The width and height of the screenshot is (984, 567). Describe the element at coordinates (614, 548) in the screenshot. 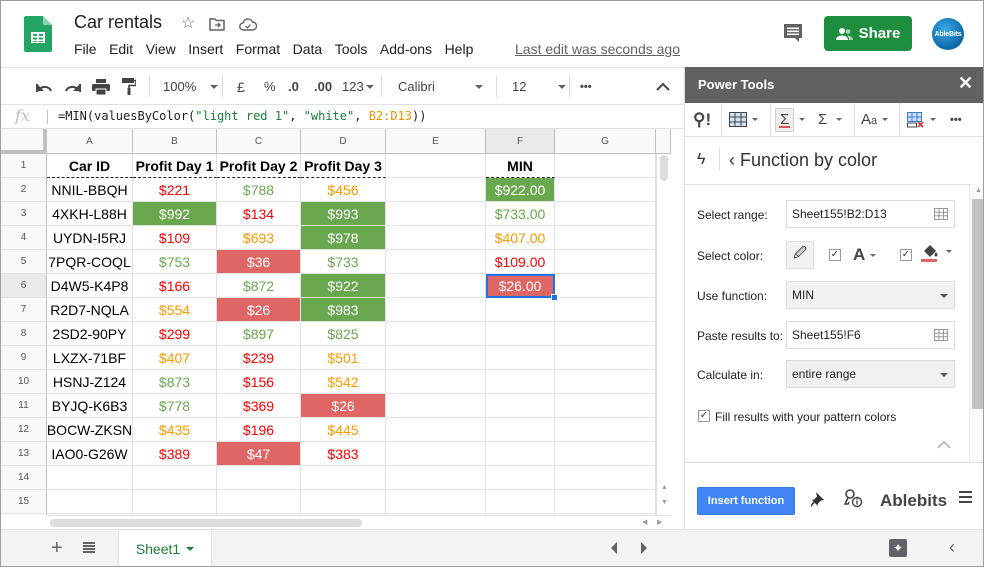

I see `scroll-tabs-left-icon` at that location.